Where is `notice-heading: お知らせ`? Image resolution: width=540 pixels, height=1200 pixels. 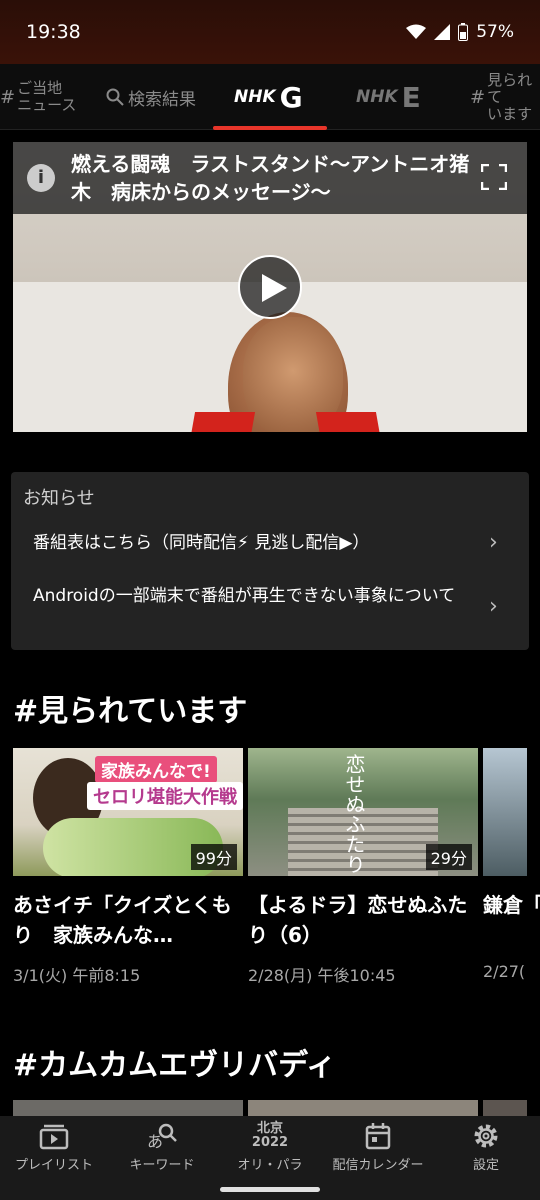
notice-heading: お知らせ is located at coordinates (59, 498).